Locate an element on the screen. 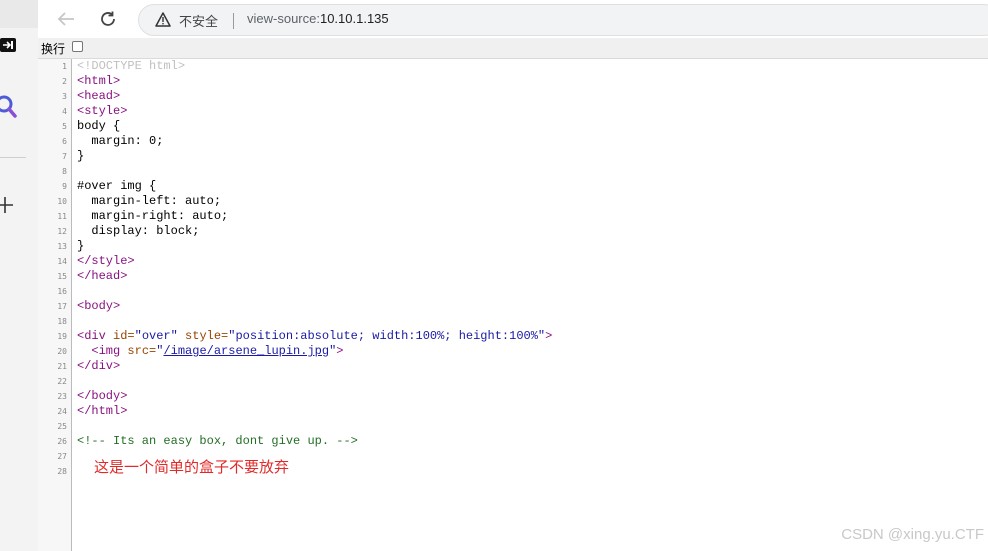 This screenshot has width=988, height=551. source-line: 24 </html> is located at coordinates (513, 411).